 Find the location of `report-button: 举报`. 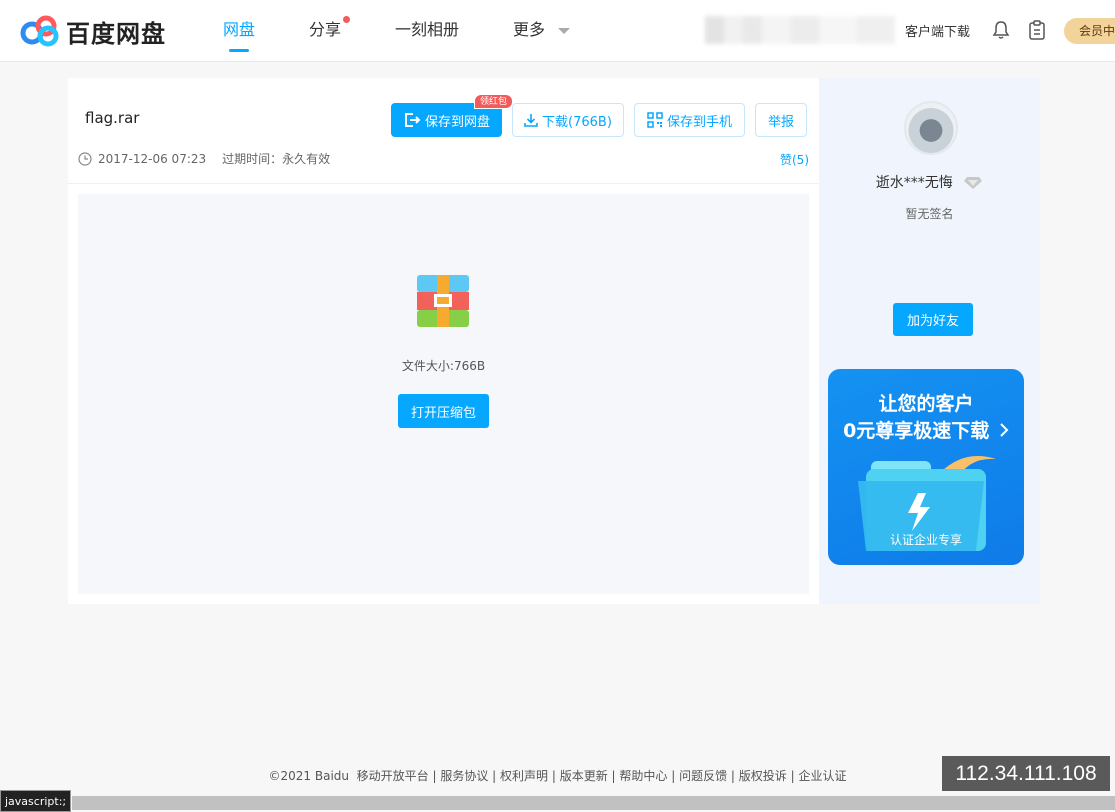

report-button: 举报 is located at coordinates (781, 120).